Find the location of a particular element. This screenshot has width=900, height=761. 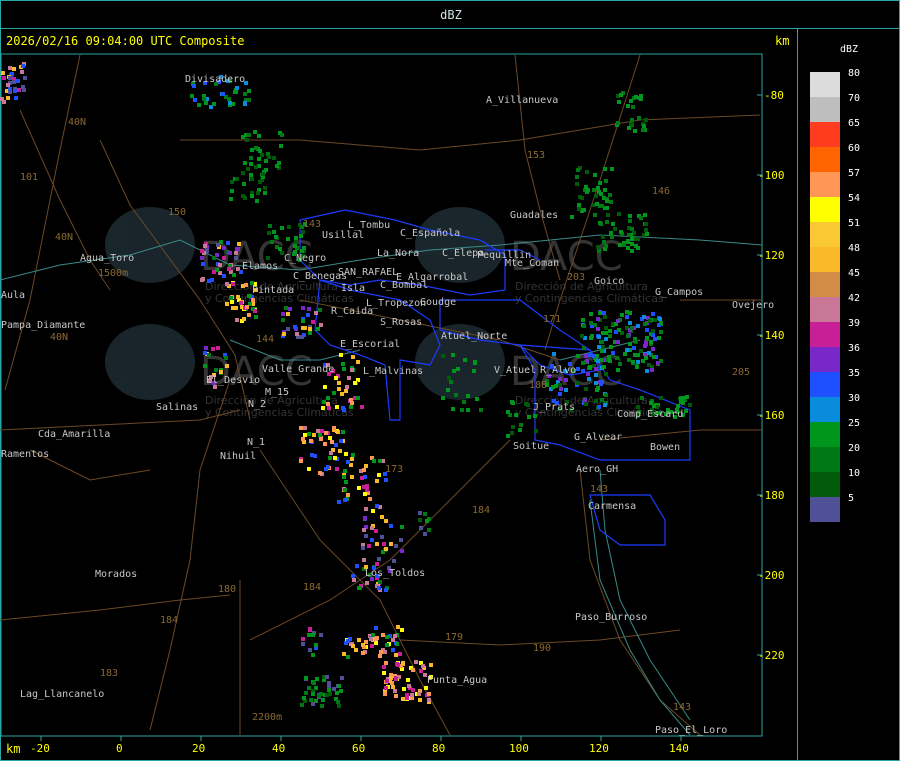

place-label: Agua_Toro is located at coordinates (107, 258).